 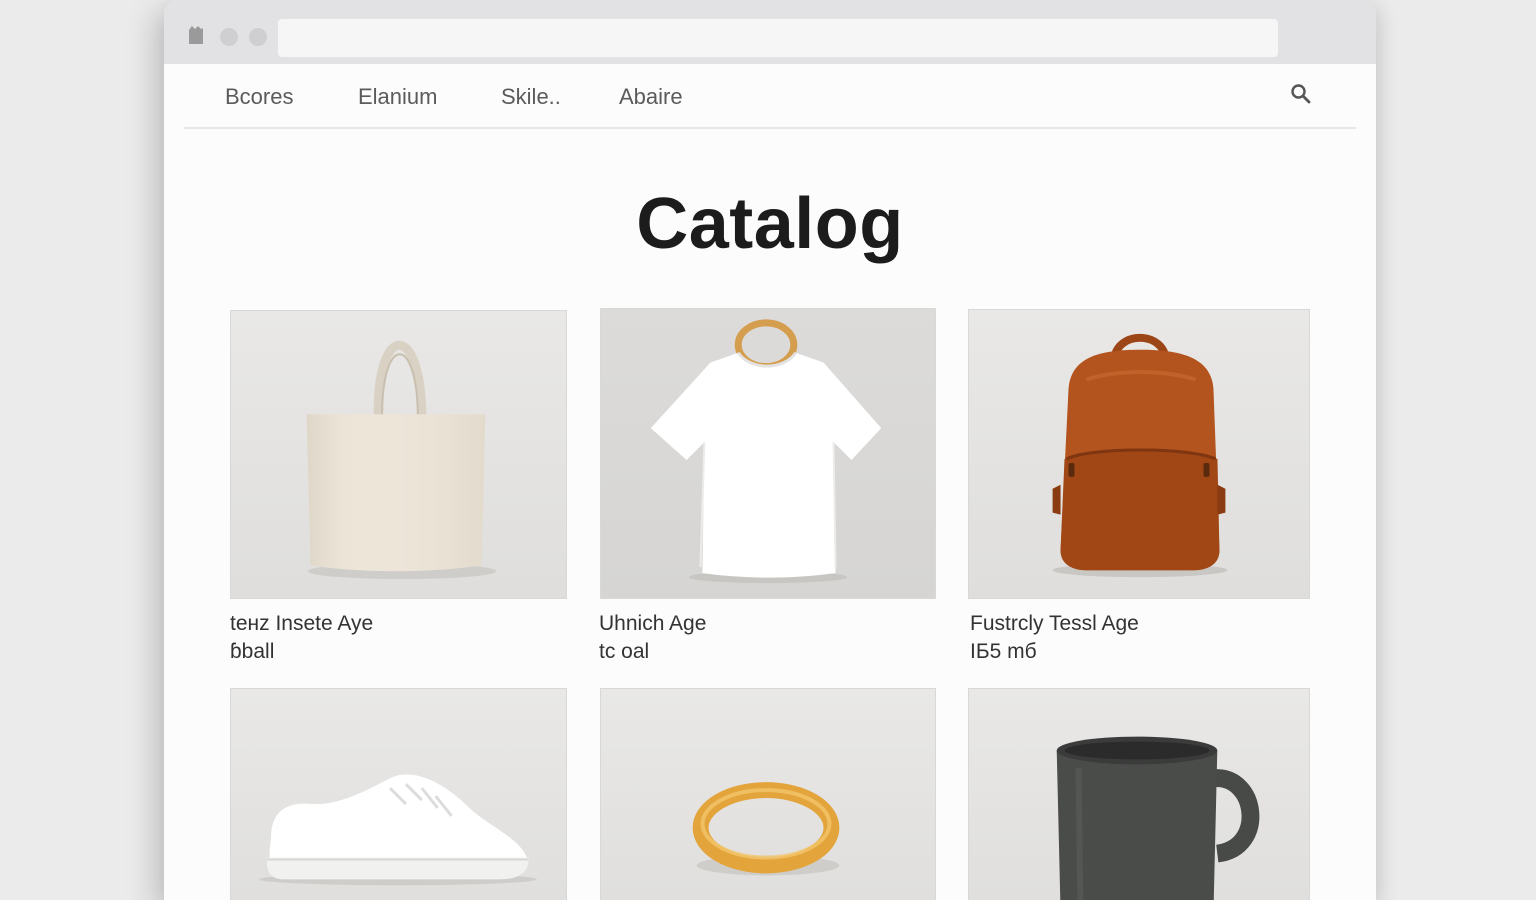 What do you see at coordinates (766, 829) in the screenshot?
I see `bangle-icon` at bounding box center [766, 829].